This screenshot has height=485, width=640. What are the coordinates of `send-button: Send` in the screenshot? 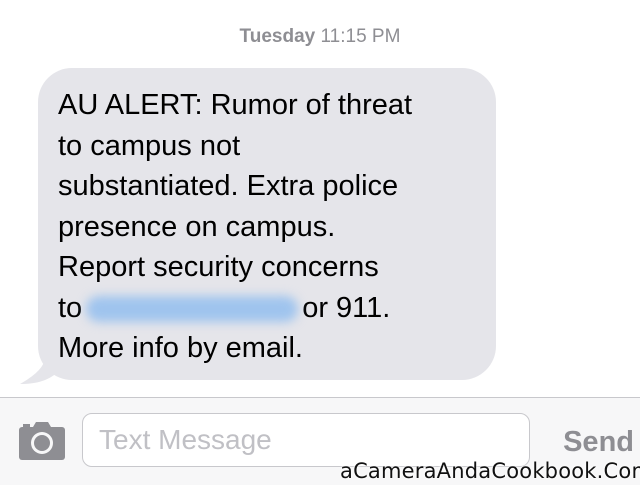 It's located at (586, 442).